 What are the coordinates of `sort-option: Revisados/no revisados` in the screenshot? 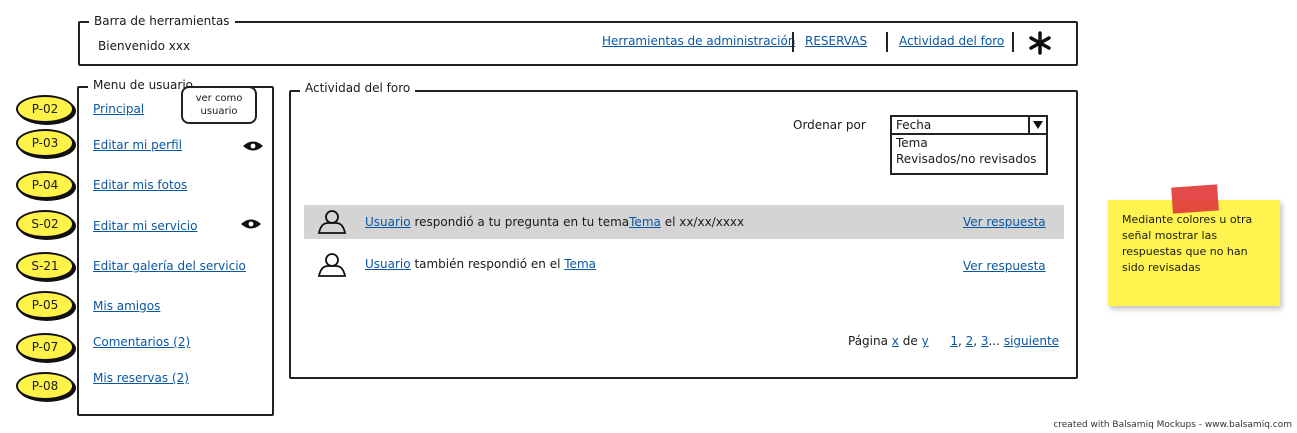 It's located at (971, 159).